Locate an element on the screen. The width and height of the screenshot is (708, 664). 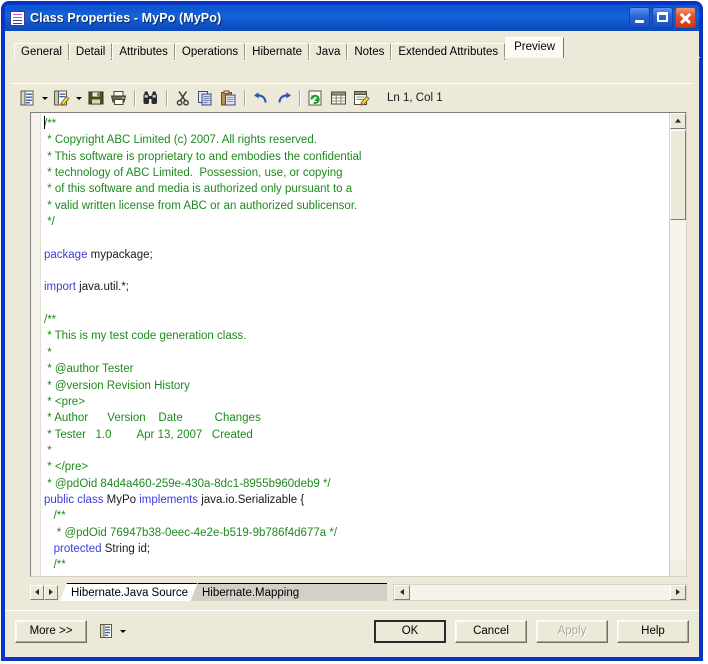
undo-icon is located at coordinates (260, 98).